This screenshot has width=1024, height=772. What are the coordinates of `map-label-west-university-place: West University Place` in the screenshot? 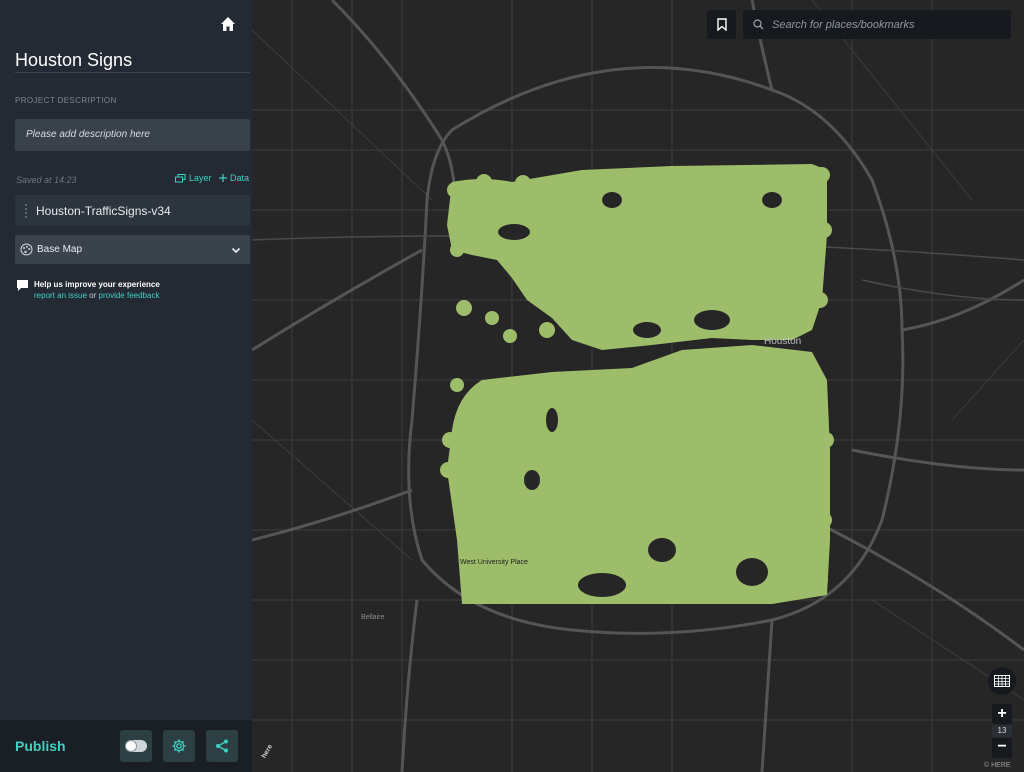 It's located at (494, 562).